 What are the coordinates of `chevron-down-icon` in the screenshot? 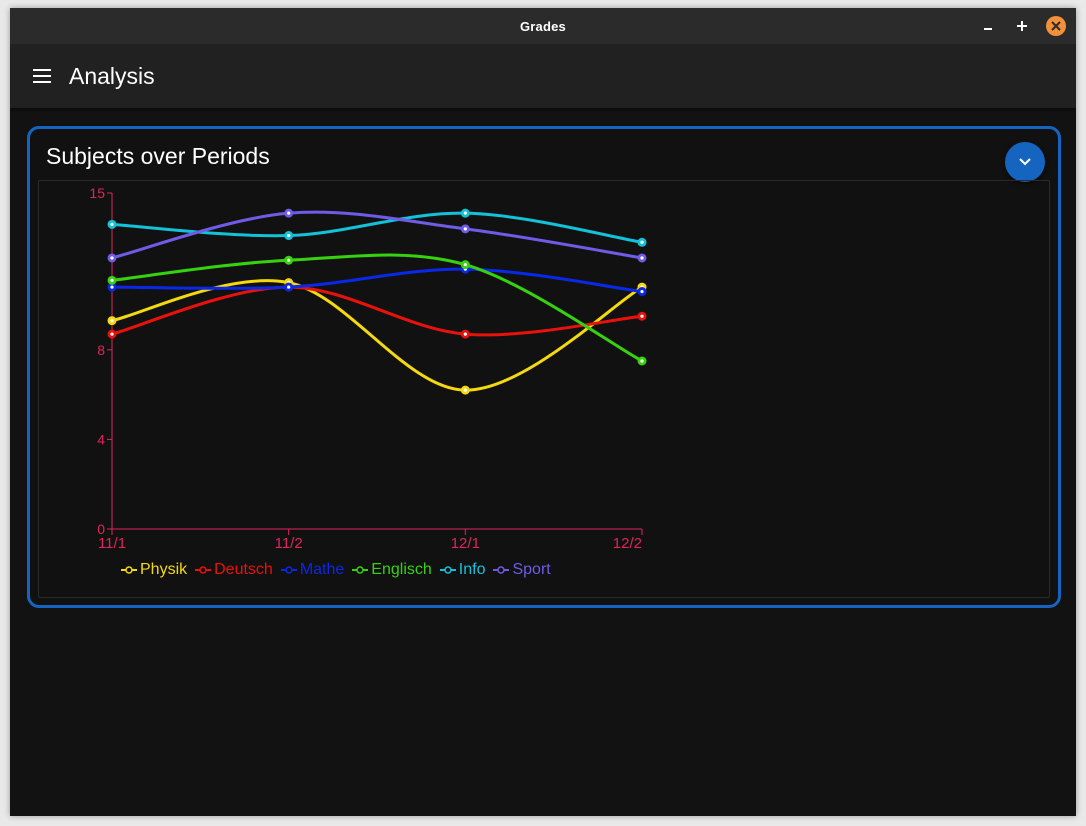 It's located at (1025, 162).